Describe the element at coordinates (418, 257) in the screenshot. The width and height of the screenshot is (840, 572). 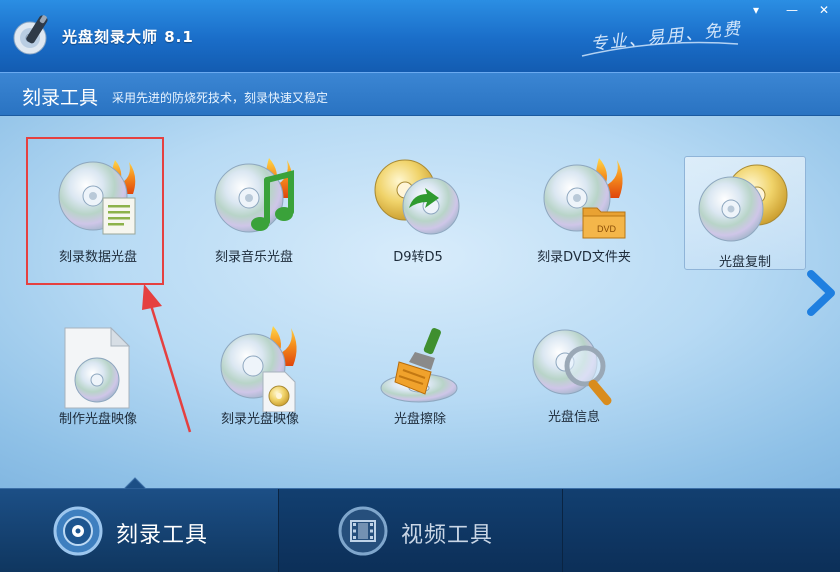
I see `tool-label: D9转D5` at that location.